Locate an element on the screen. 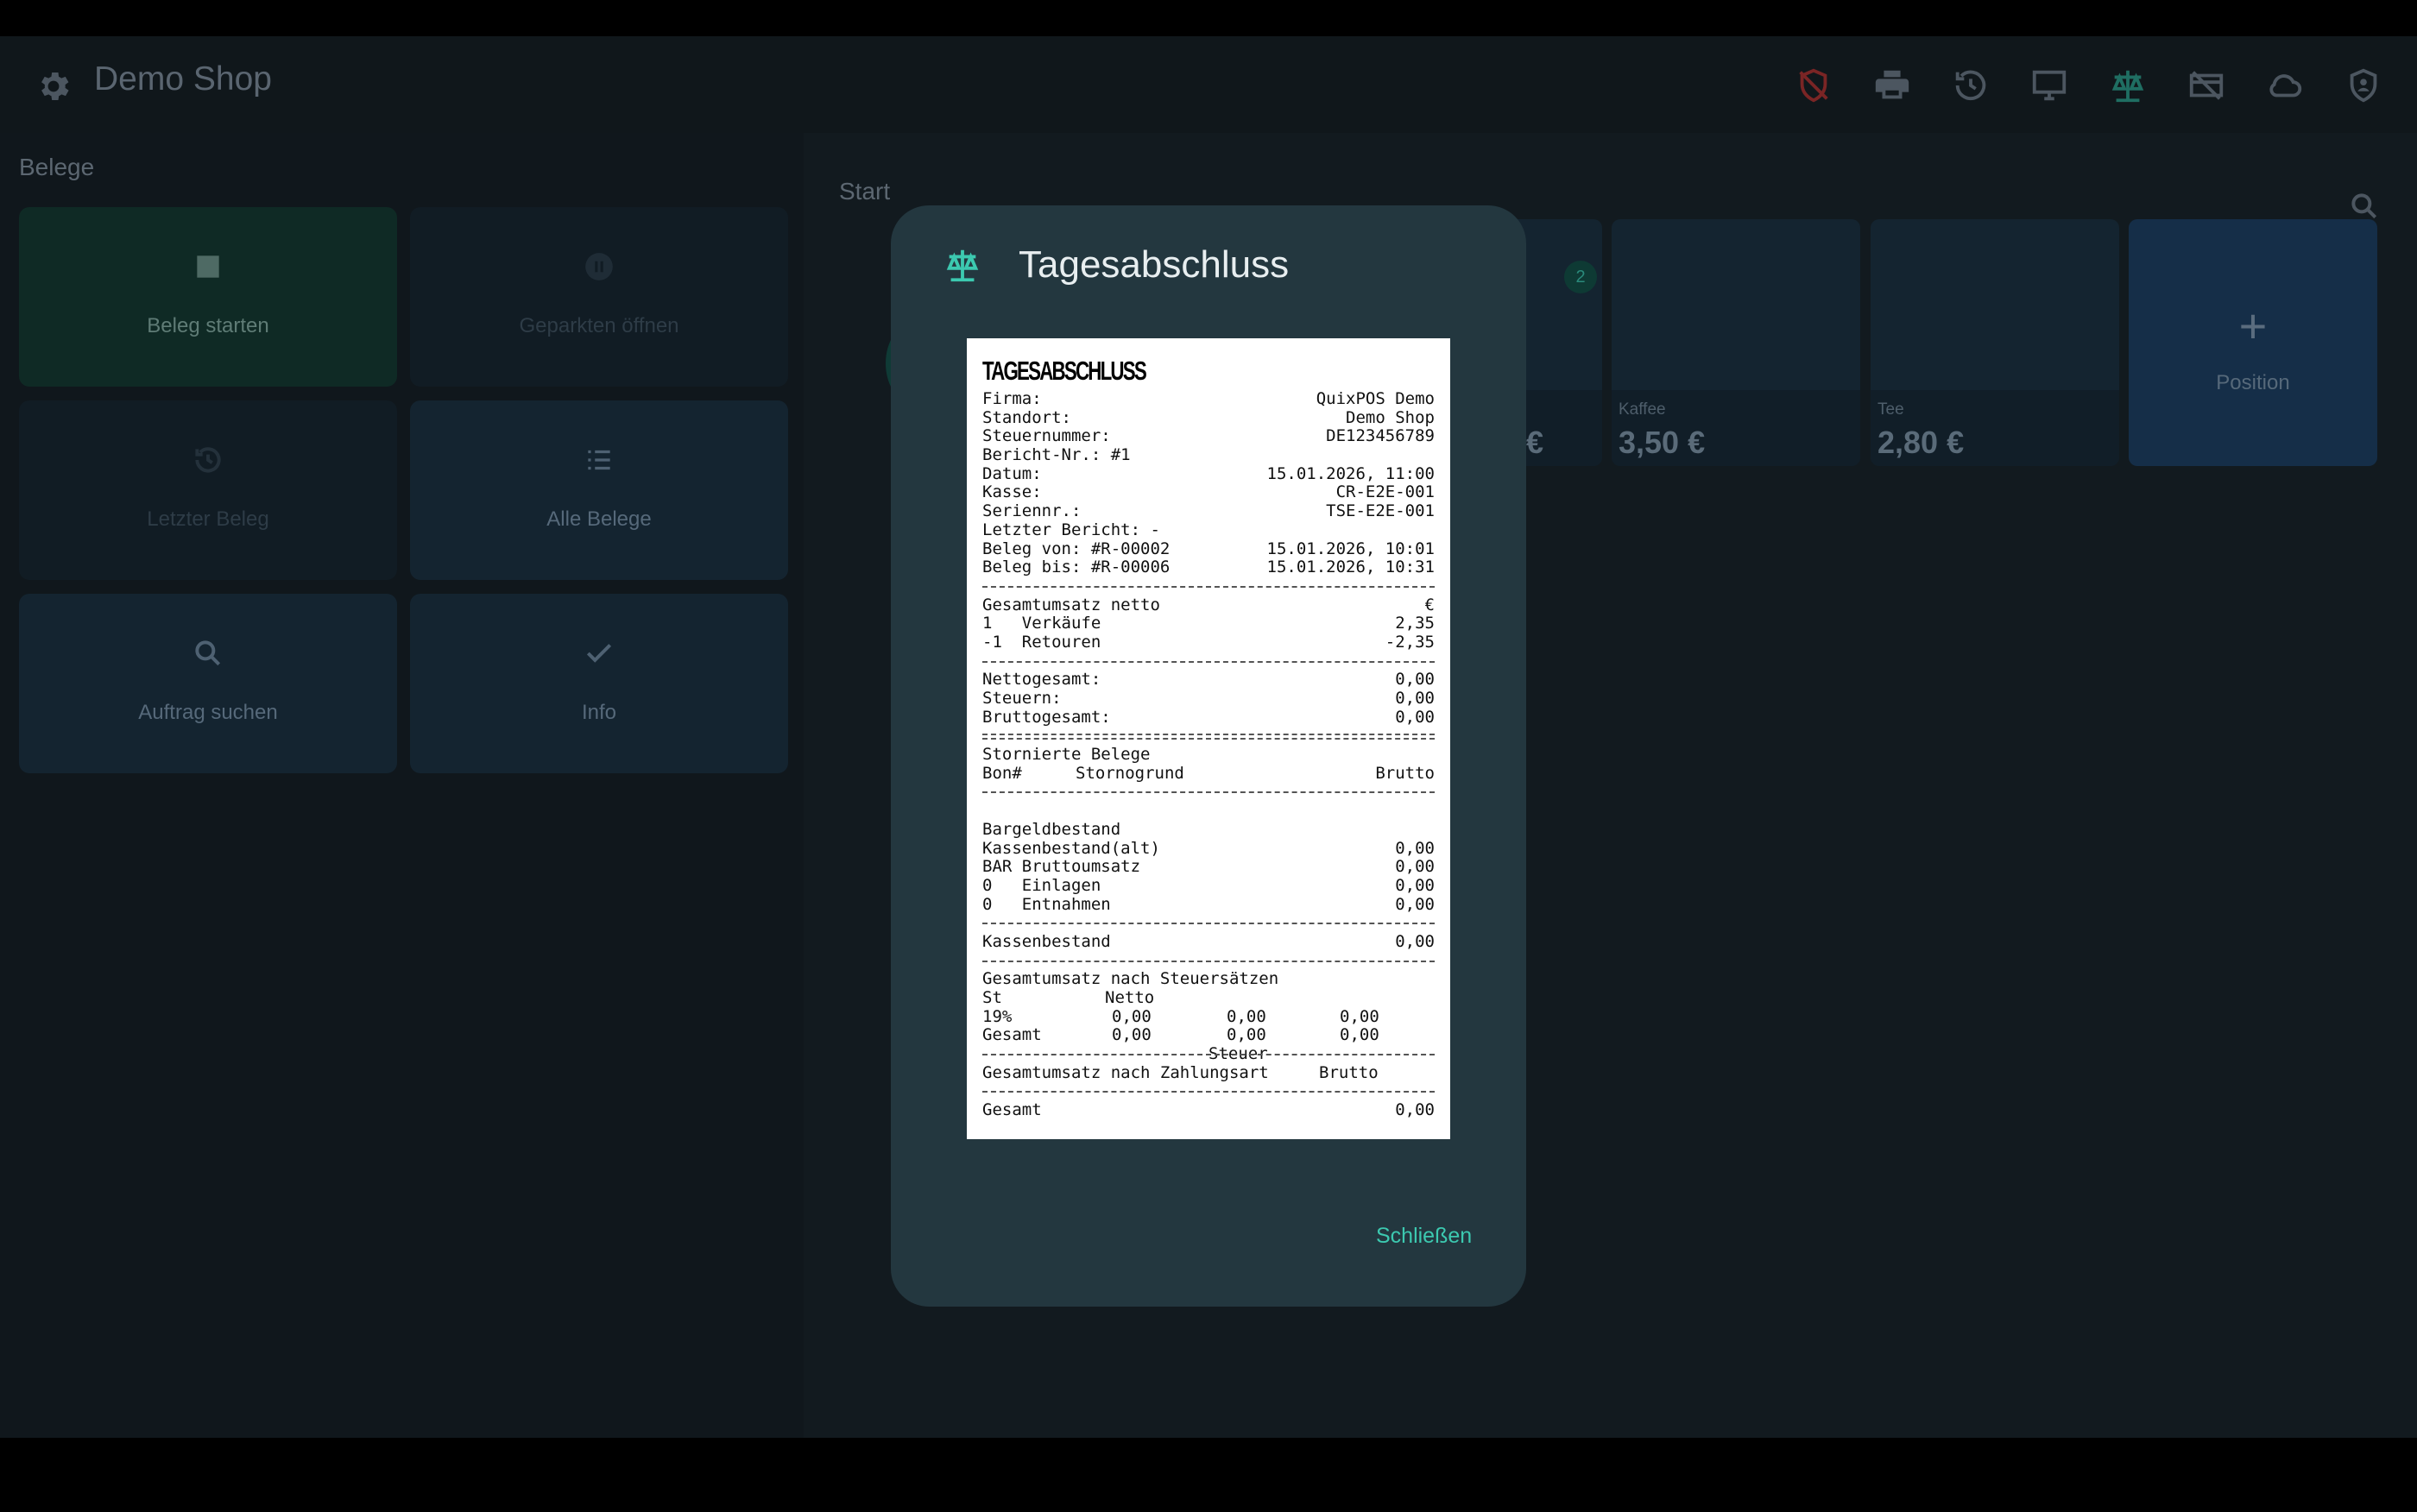 This screenshot has height=1512, width=2417. tax-col-rate: St is located at coordinates (992, 998).